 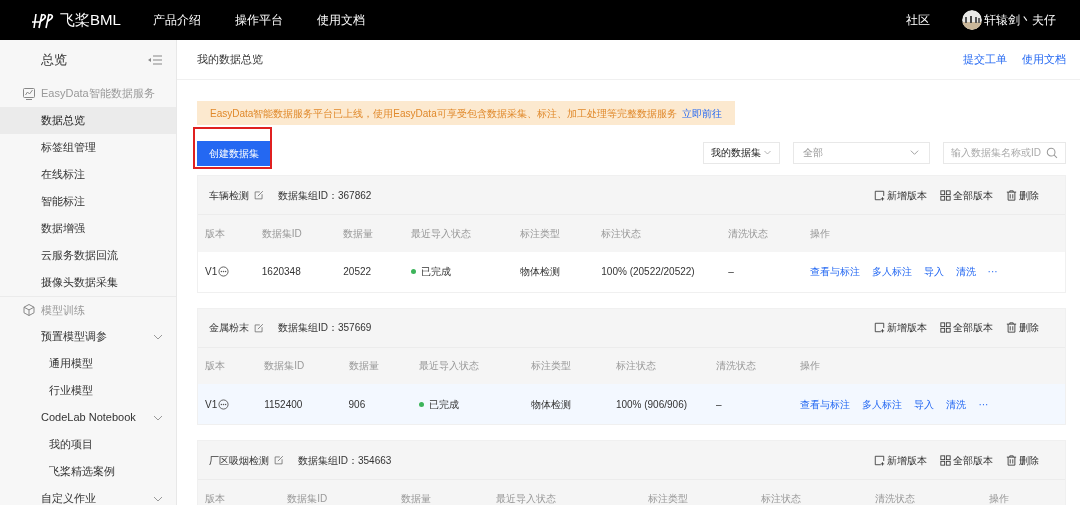 I want to click on sidebar-item: 智能标注, so click(x=88, y=201).